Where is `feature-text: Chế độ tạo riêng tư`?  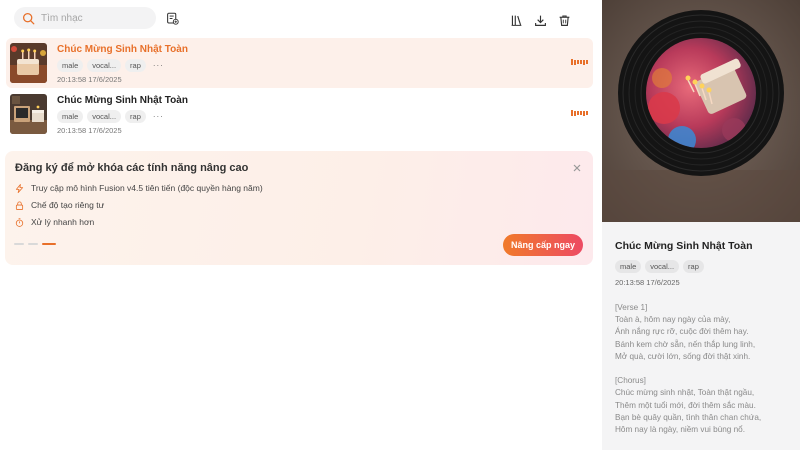
feature-text: Chế độ tạo riêng tư is located at coordinates (68, 205).